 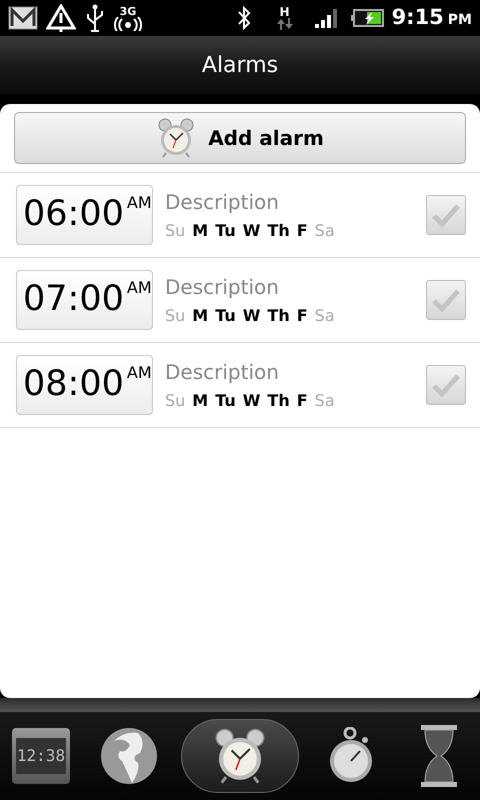 I want to click on alarm-time: 07:00, so click(x=73, y=299).